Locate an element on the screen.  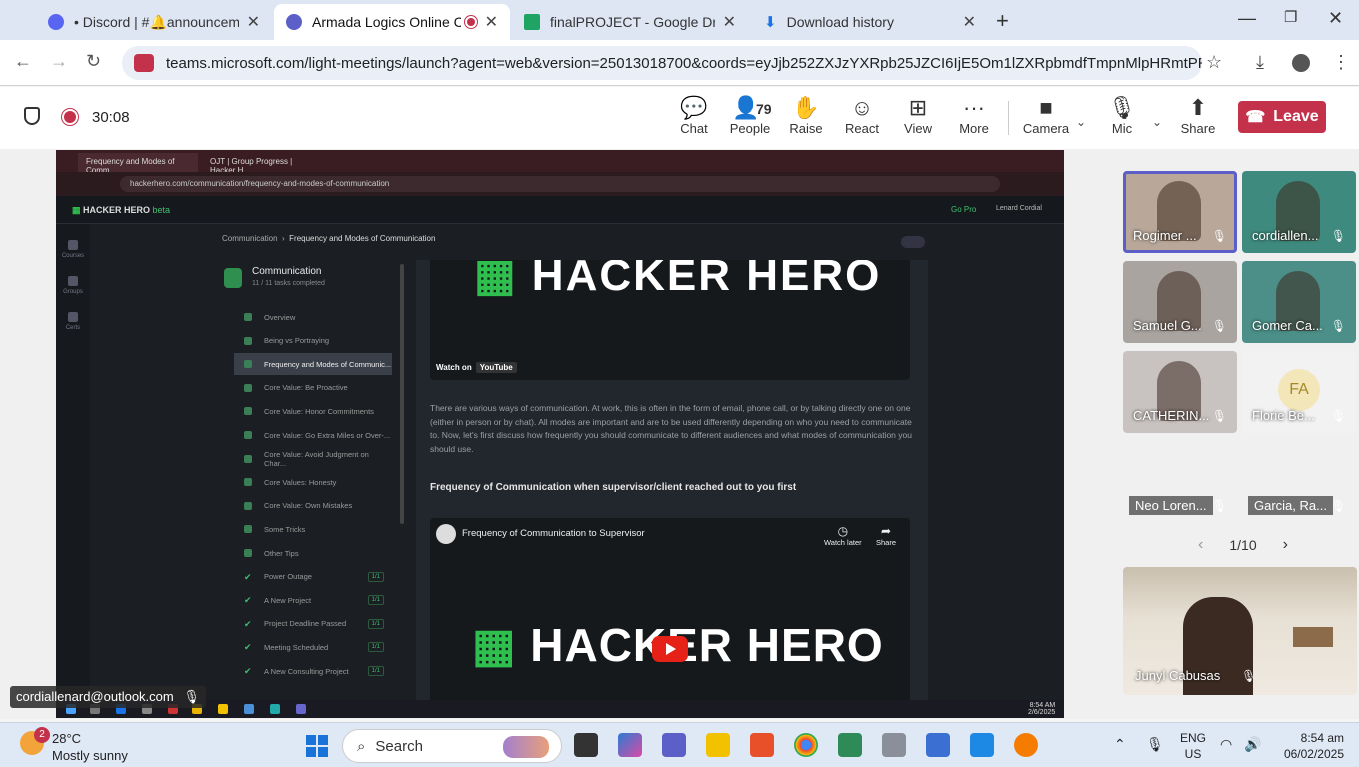
new-tab-icon: + is located at coordinates (1002, 21).